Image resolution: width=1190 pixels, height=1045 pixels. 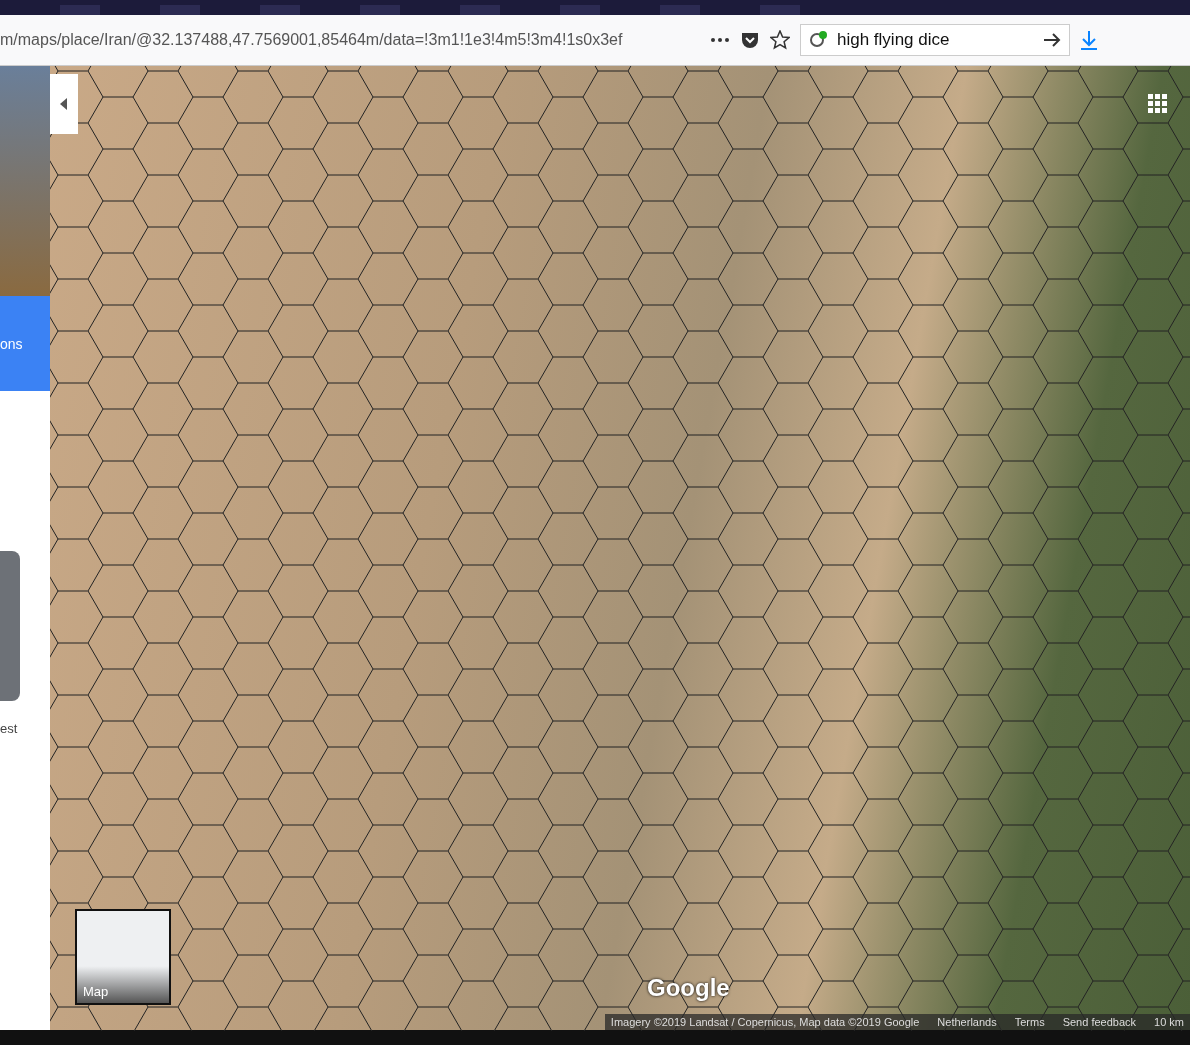 What do you see at coordinates (25, 343) in the screenshot?
I see `directions-button: ons` at bounding box center [25, 343].